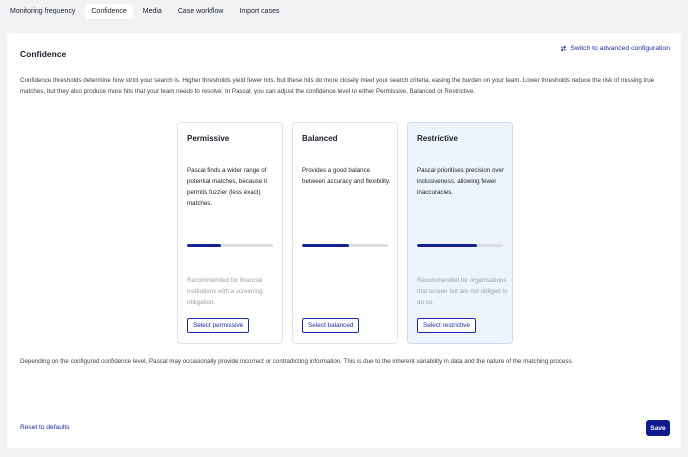 This screenshot has width=688, height=457. What do you see at coordinates (44, 427) in the screenshot?
I see `reset-defaults-link: Reset to defaults` at bounding box center [44, 427].